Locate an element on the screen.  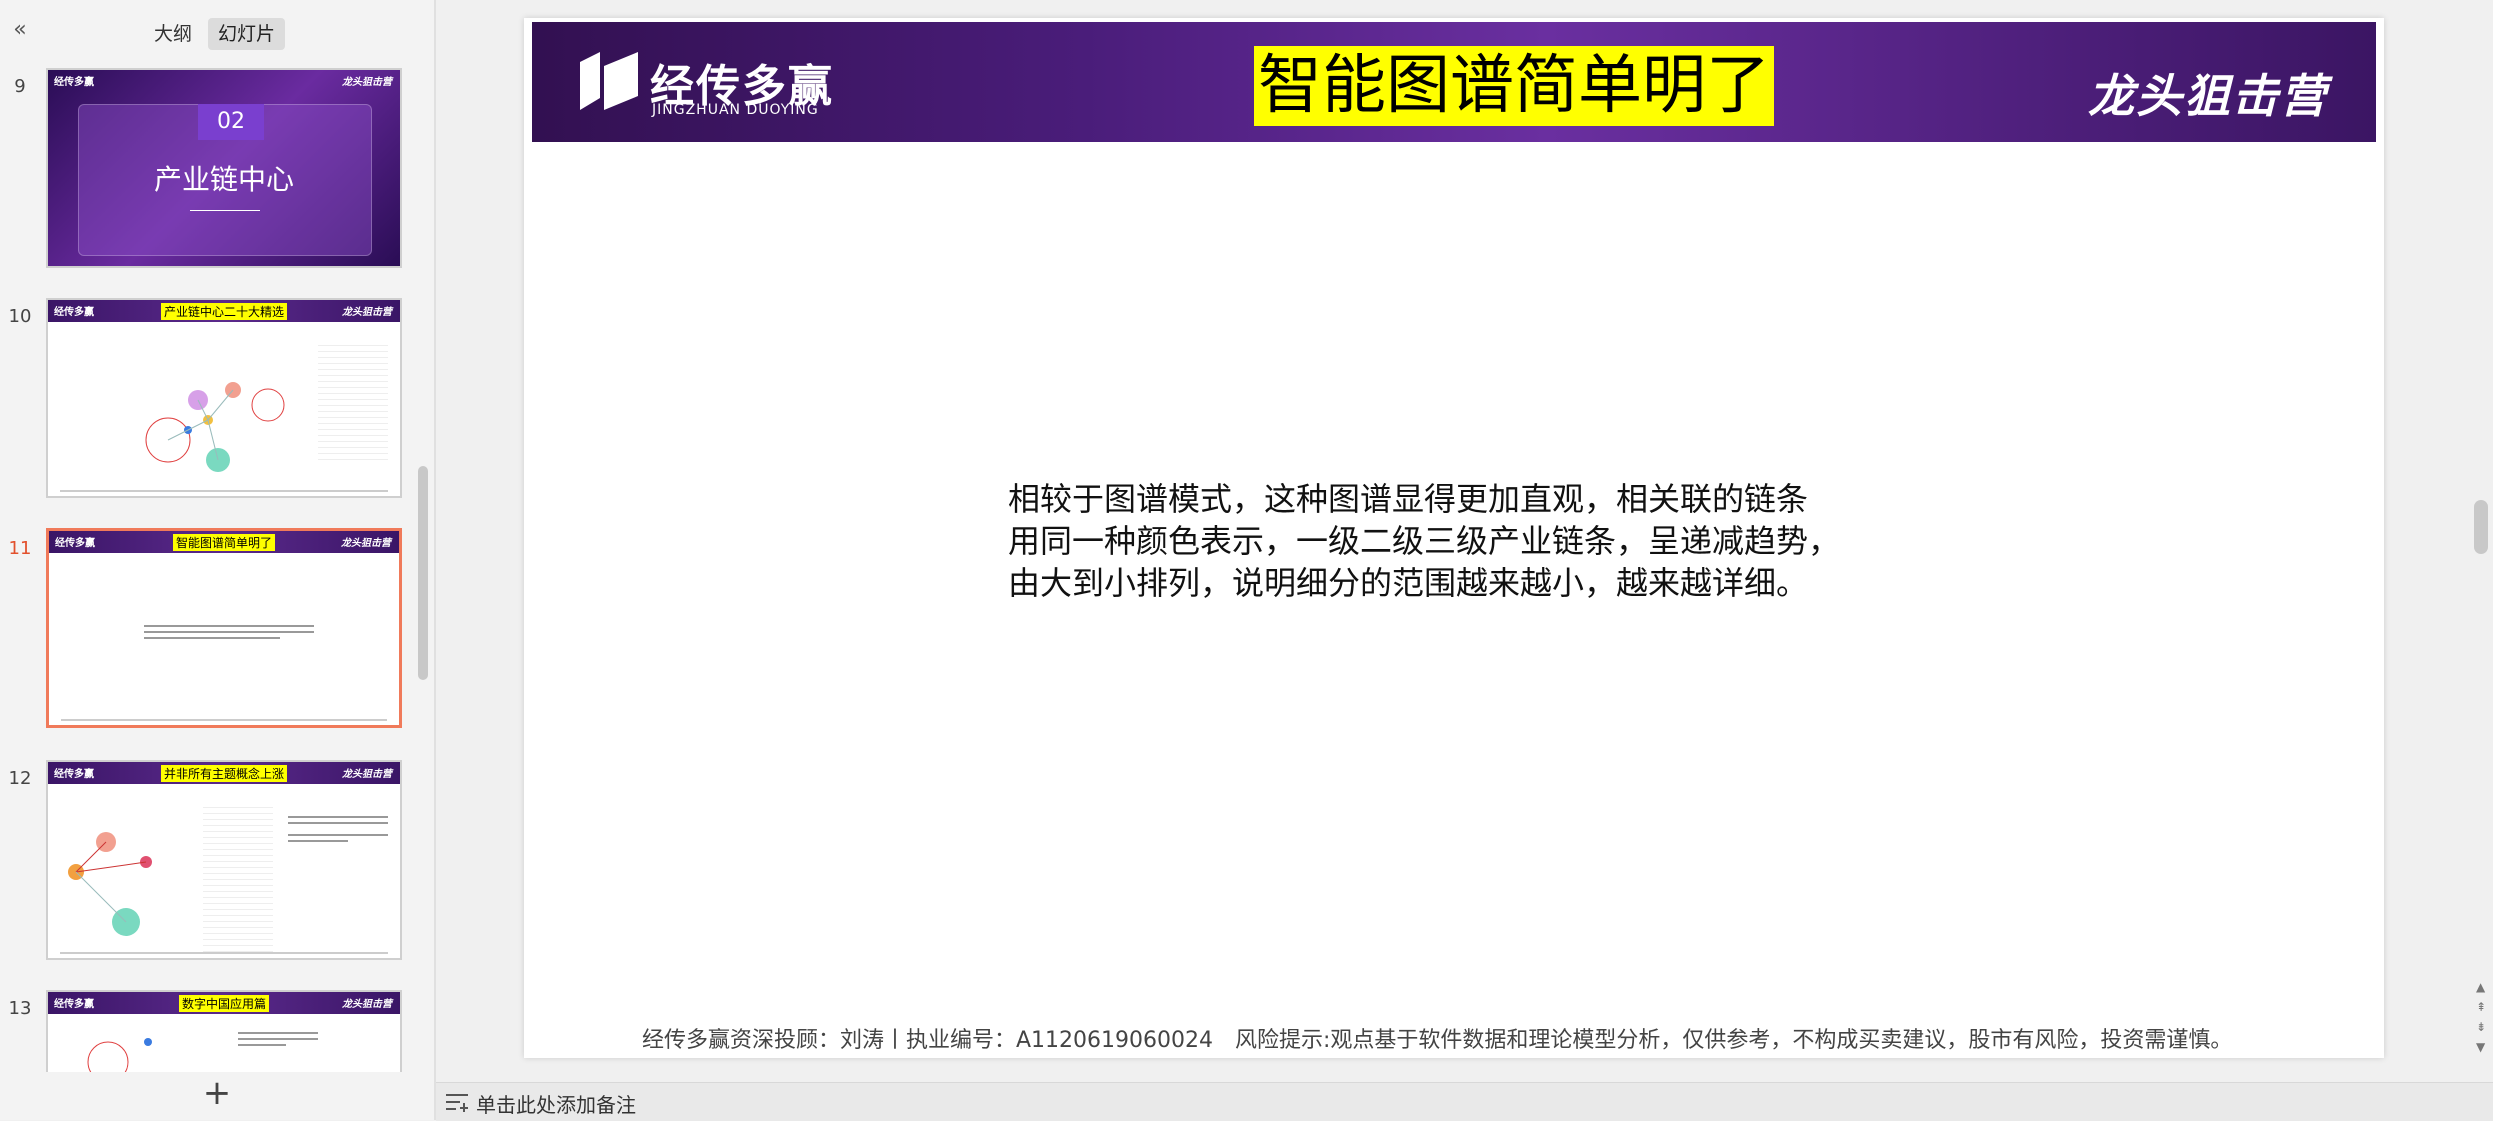
slide-number: 9 is located at coordinates (20, 86).